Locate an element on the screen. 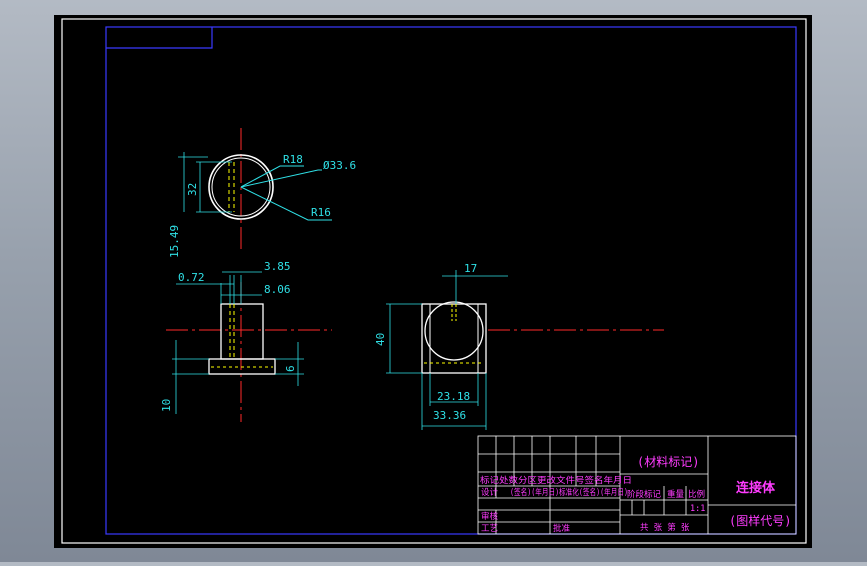 This screenshot has height=566, width=867. part-name: 连接体 is located at coordinates (756, 488).